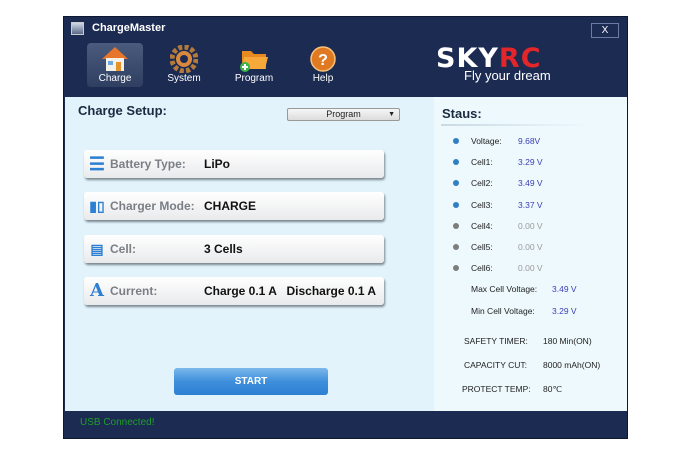 This screenshot has width=694, height=461. What do you see at coordinates (234, 164) in the screenshot?
I see `battery-type-row: ☰ Battery Type: LiPo` at bounding box center [234, 164].